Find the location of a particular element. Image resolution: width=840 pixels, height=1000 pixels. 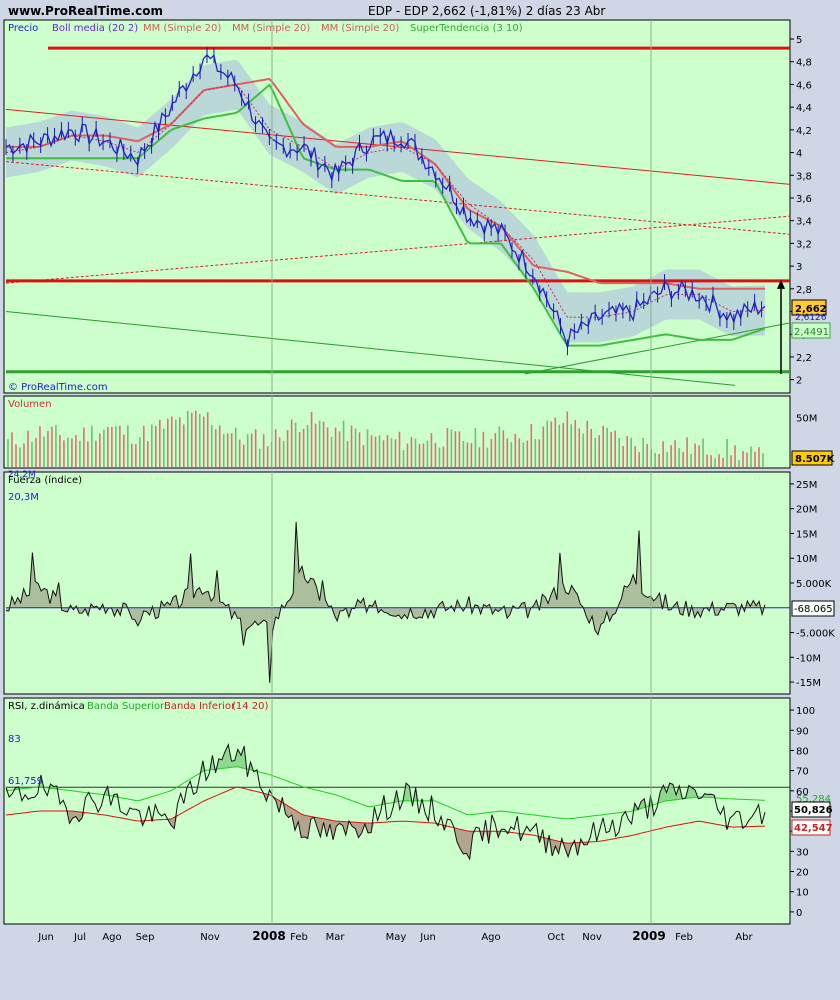

y-tick-label: 100 is located at coordinates (805, 711).